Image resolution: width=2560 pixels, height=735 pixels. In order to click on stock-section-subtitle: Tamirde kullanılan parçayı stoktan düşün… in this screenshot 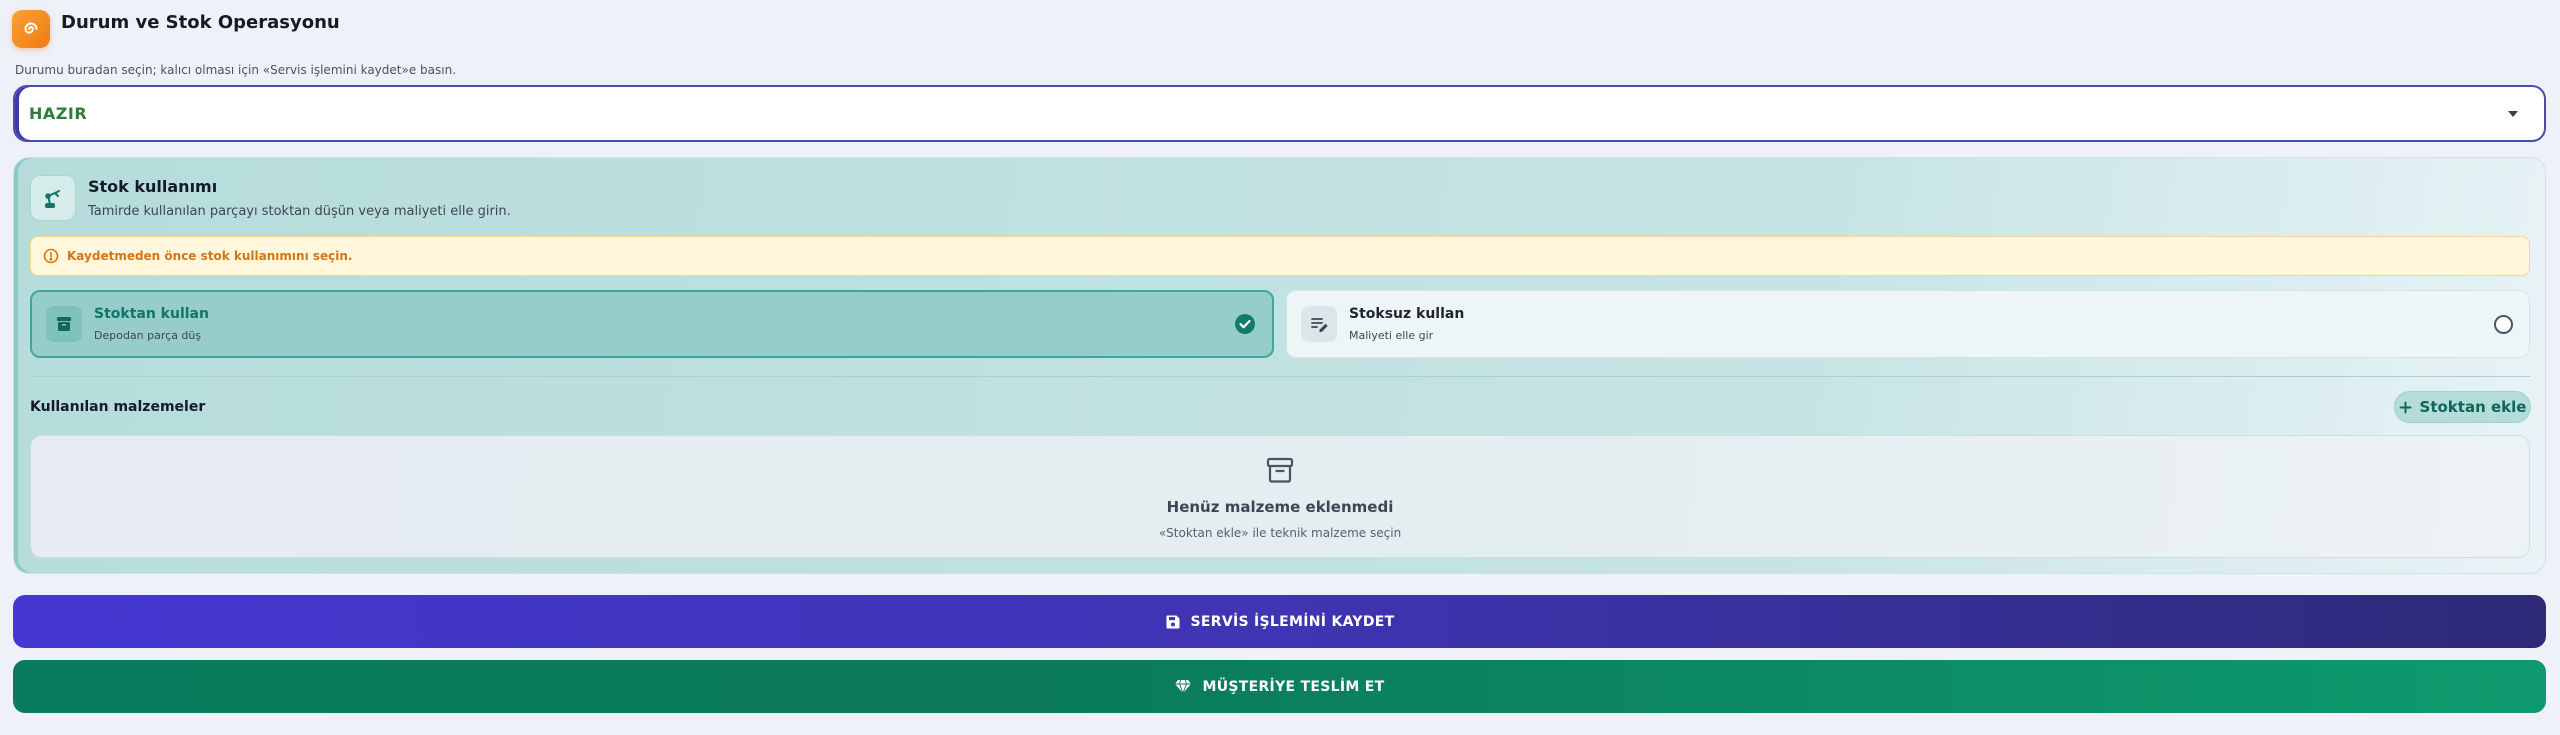, I will do `click(299, 211)`.